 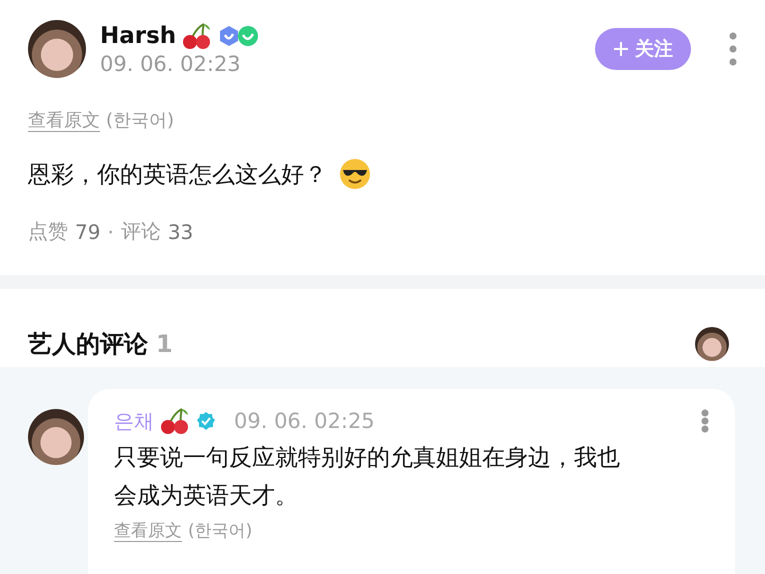 What do you see at coordinates (712, 344) in the screenshot?
I see `avatar` at bounding box center [712, 344].